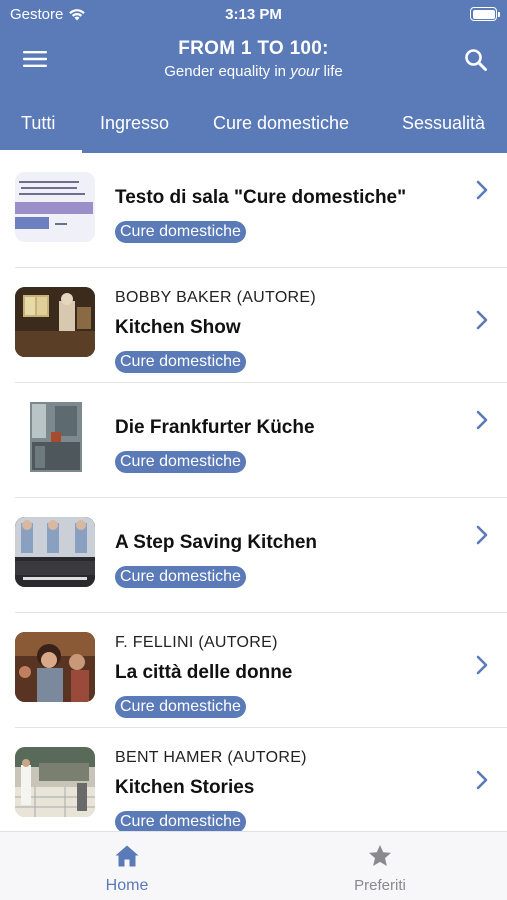  What do you see at coordinates (185, 787) in the screenshot?
I see `item-title: Kitchen Stories` at bounding box center [185, 787].